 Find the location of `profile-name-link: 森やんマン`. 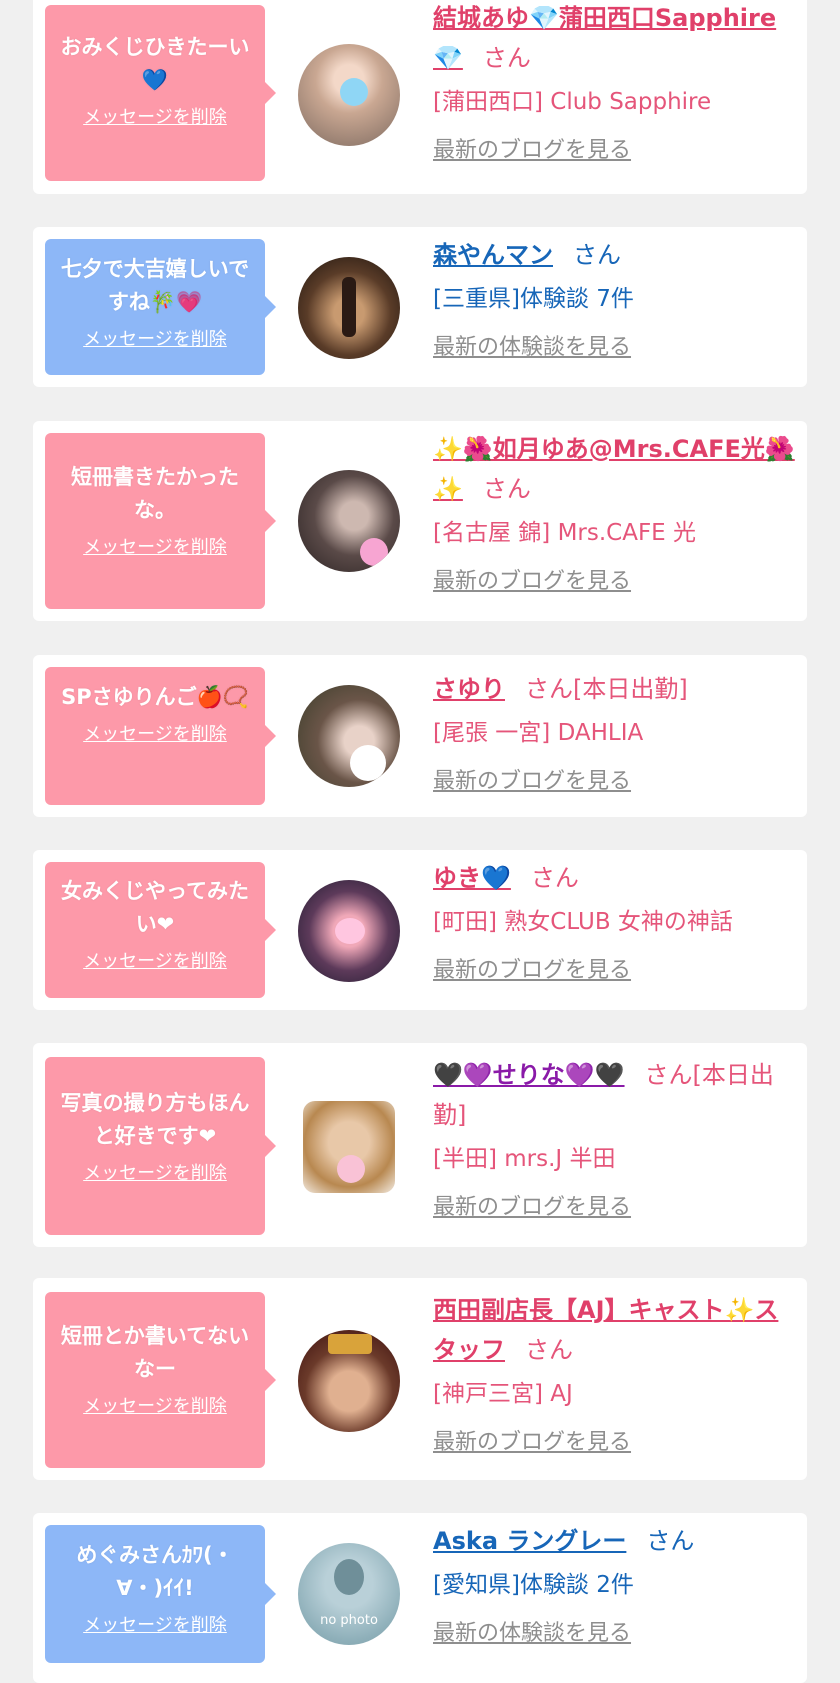

profile-name-link: 森やんマン is located at coordinates (493, 255).